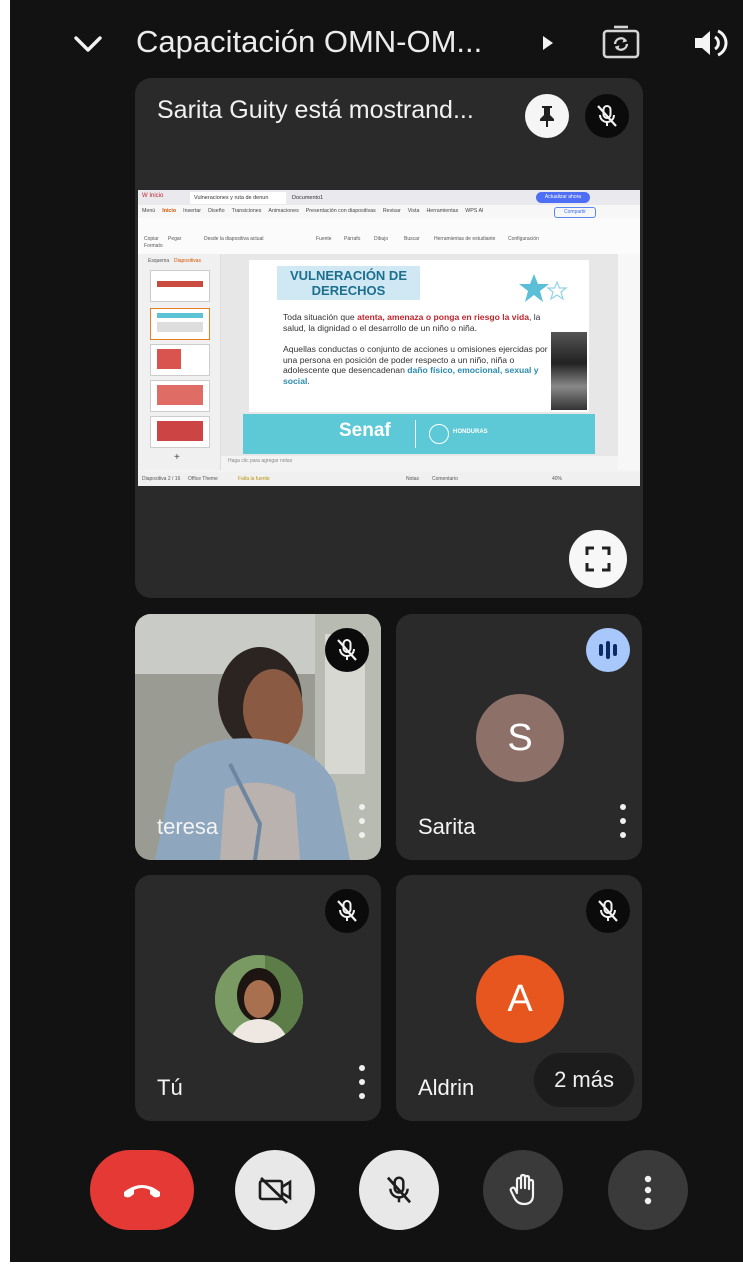 The height and width of the screenshot is (1275, 743). I want to click on menu-item: Diseño, so click(216, 211).